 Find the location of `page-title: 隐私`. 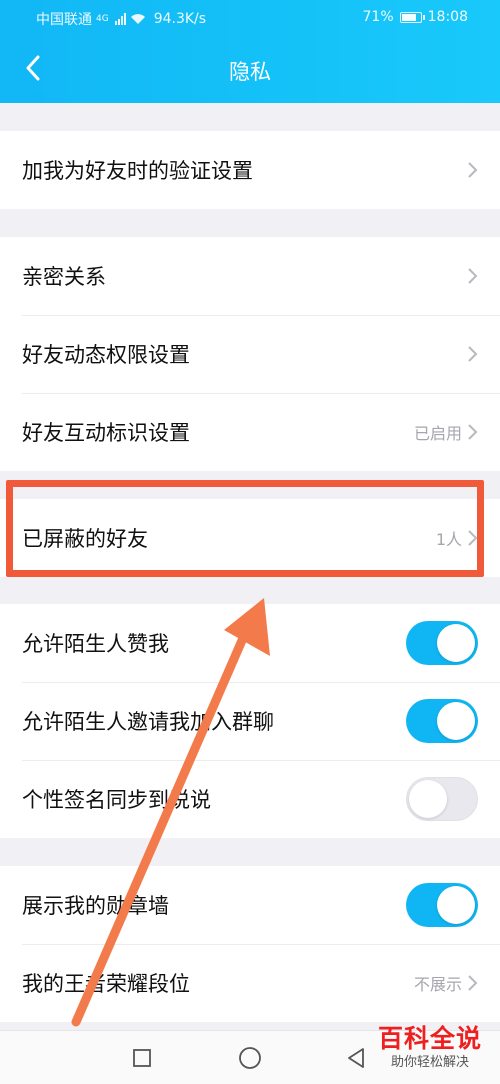

page-title: 隐私 is located at coordinates (250, 72).